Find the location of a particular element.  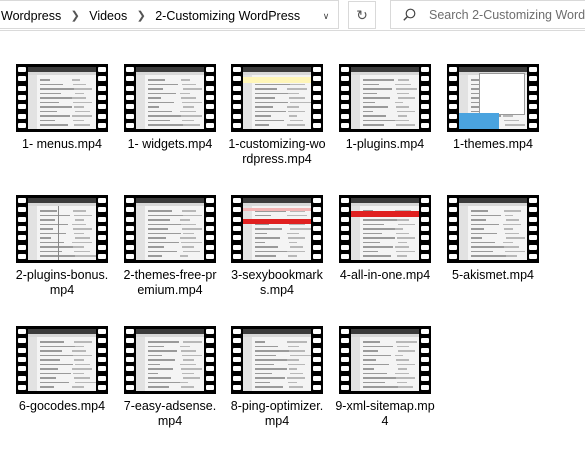

file-item: 9-xml-sitemap.mp4 is located at coordinates (385, 377).